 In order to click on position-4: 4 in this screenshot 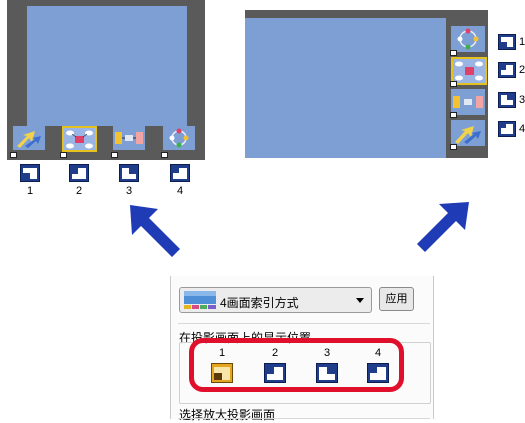, I will do `click(180, 184)`.